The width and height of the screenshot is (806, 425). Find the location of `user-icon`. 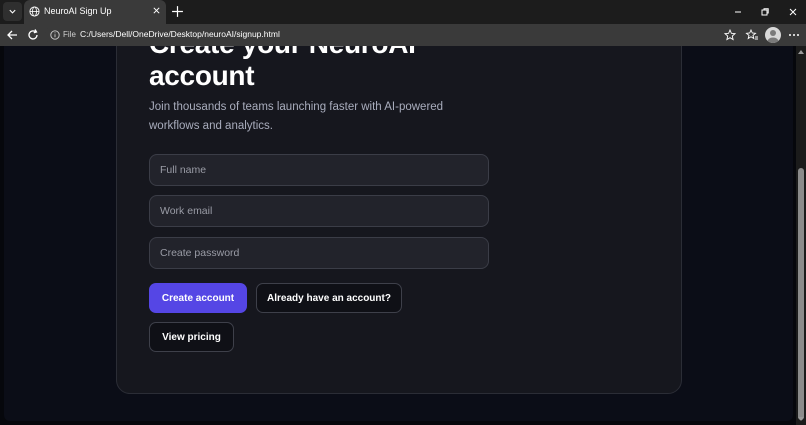

user-icon is located at coordinates (773, 36).